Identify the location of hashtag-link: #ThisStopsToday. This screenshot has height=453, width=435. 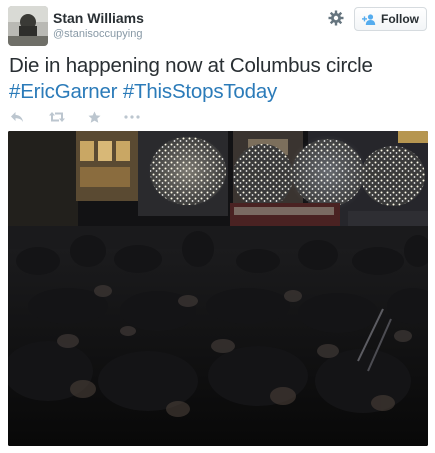
(200, 91).